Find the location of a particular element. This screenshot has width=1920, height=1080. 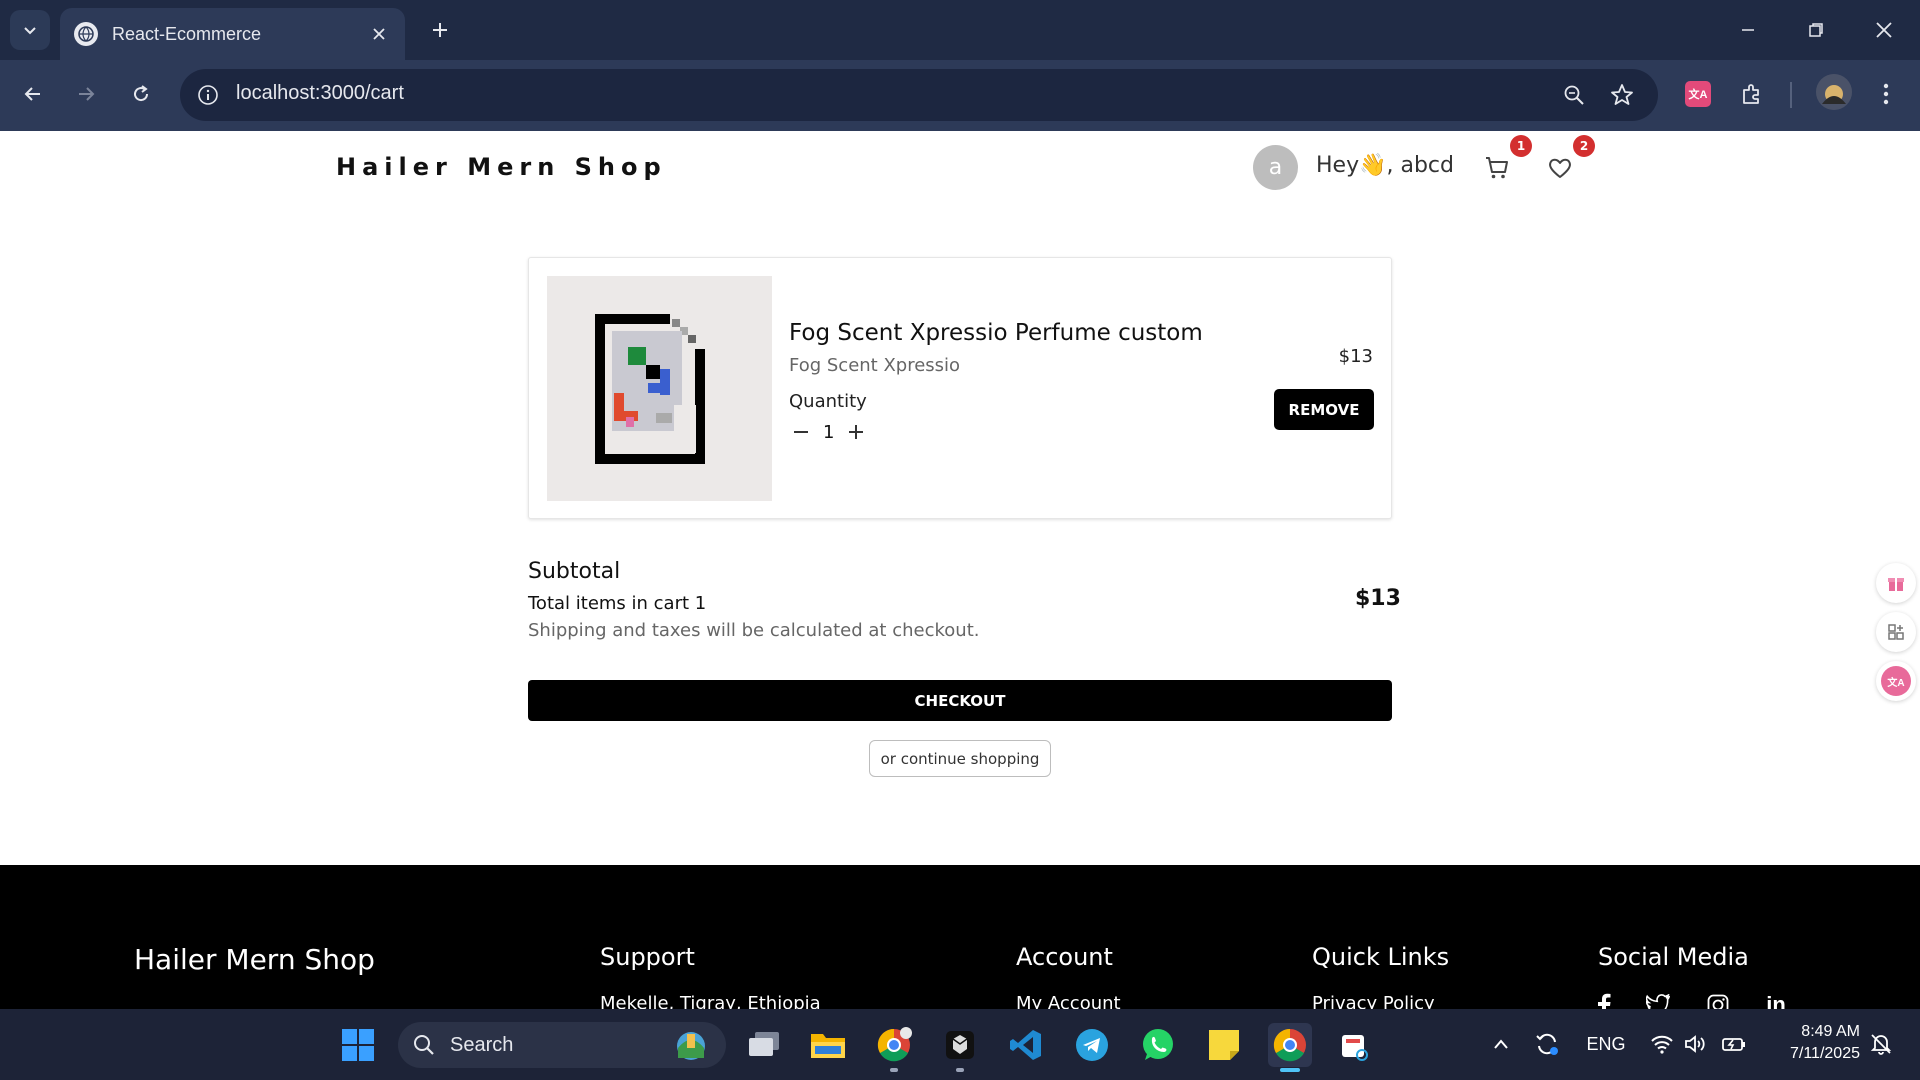

arrow-right-icon is located at coordinates (87, 94).